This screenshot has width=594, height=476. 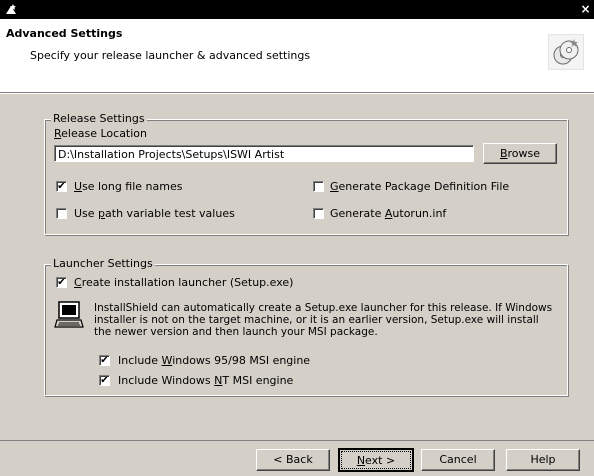 What do you see at coordinates (458, 460) in the screenshot?
I see `cancel-button: Cancel` at bounding box center [458, 460].